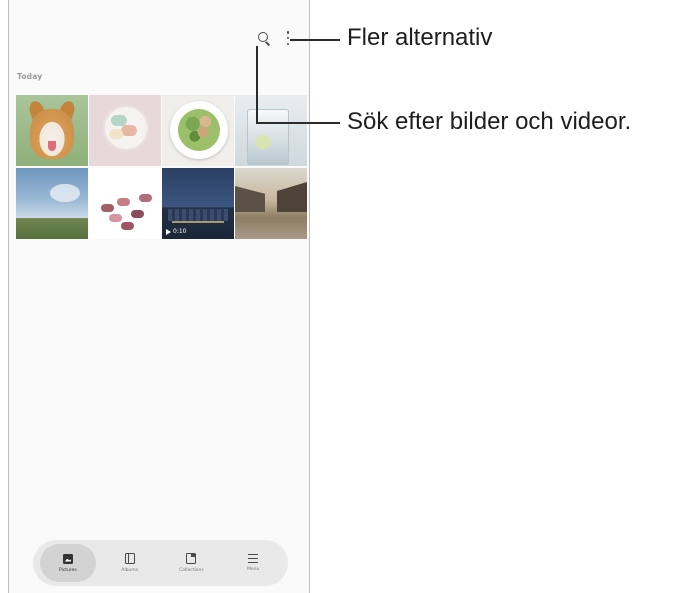 The height and width of the screenshot is (593, 679). I want to click on callout-search: Sök efter bilder och videor., so click(489, 121).